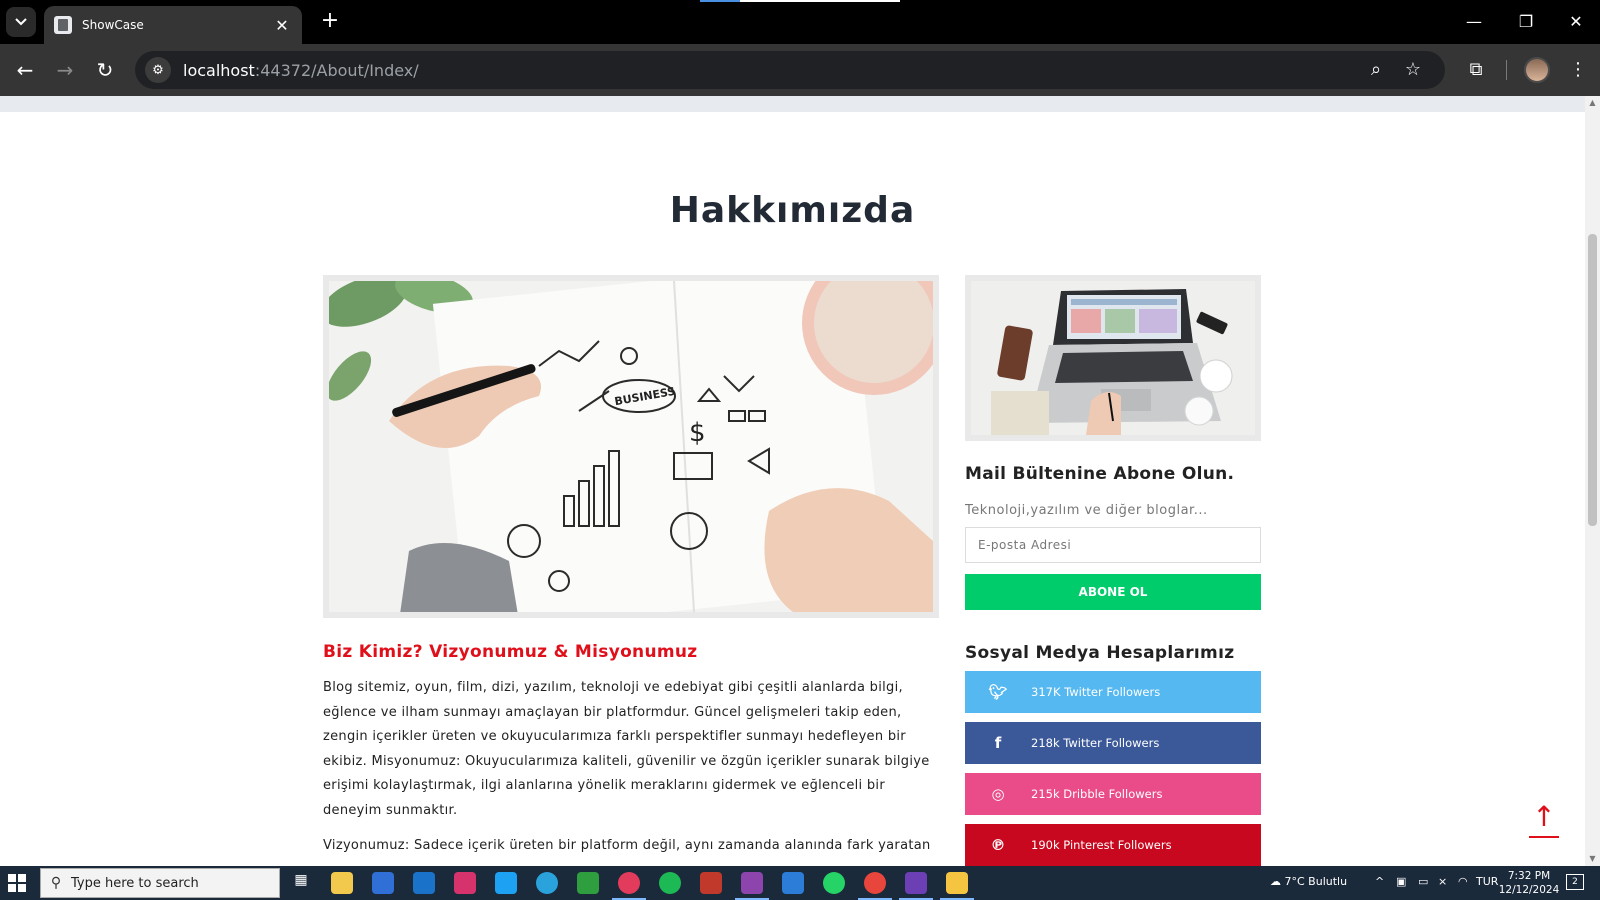  What do you see at coordinates (1592, 102) in the screenshot?
I see `scroll-up-arrow-icon: ▲` at bounding box center [1592, 102].